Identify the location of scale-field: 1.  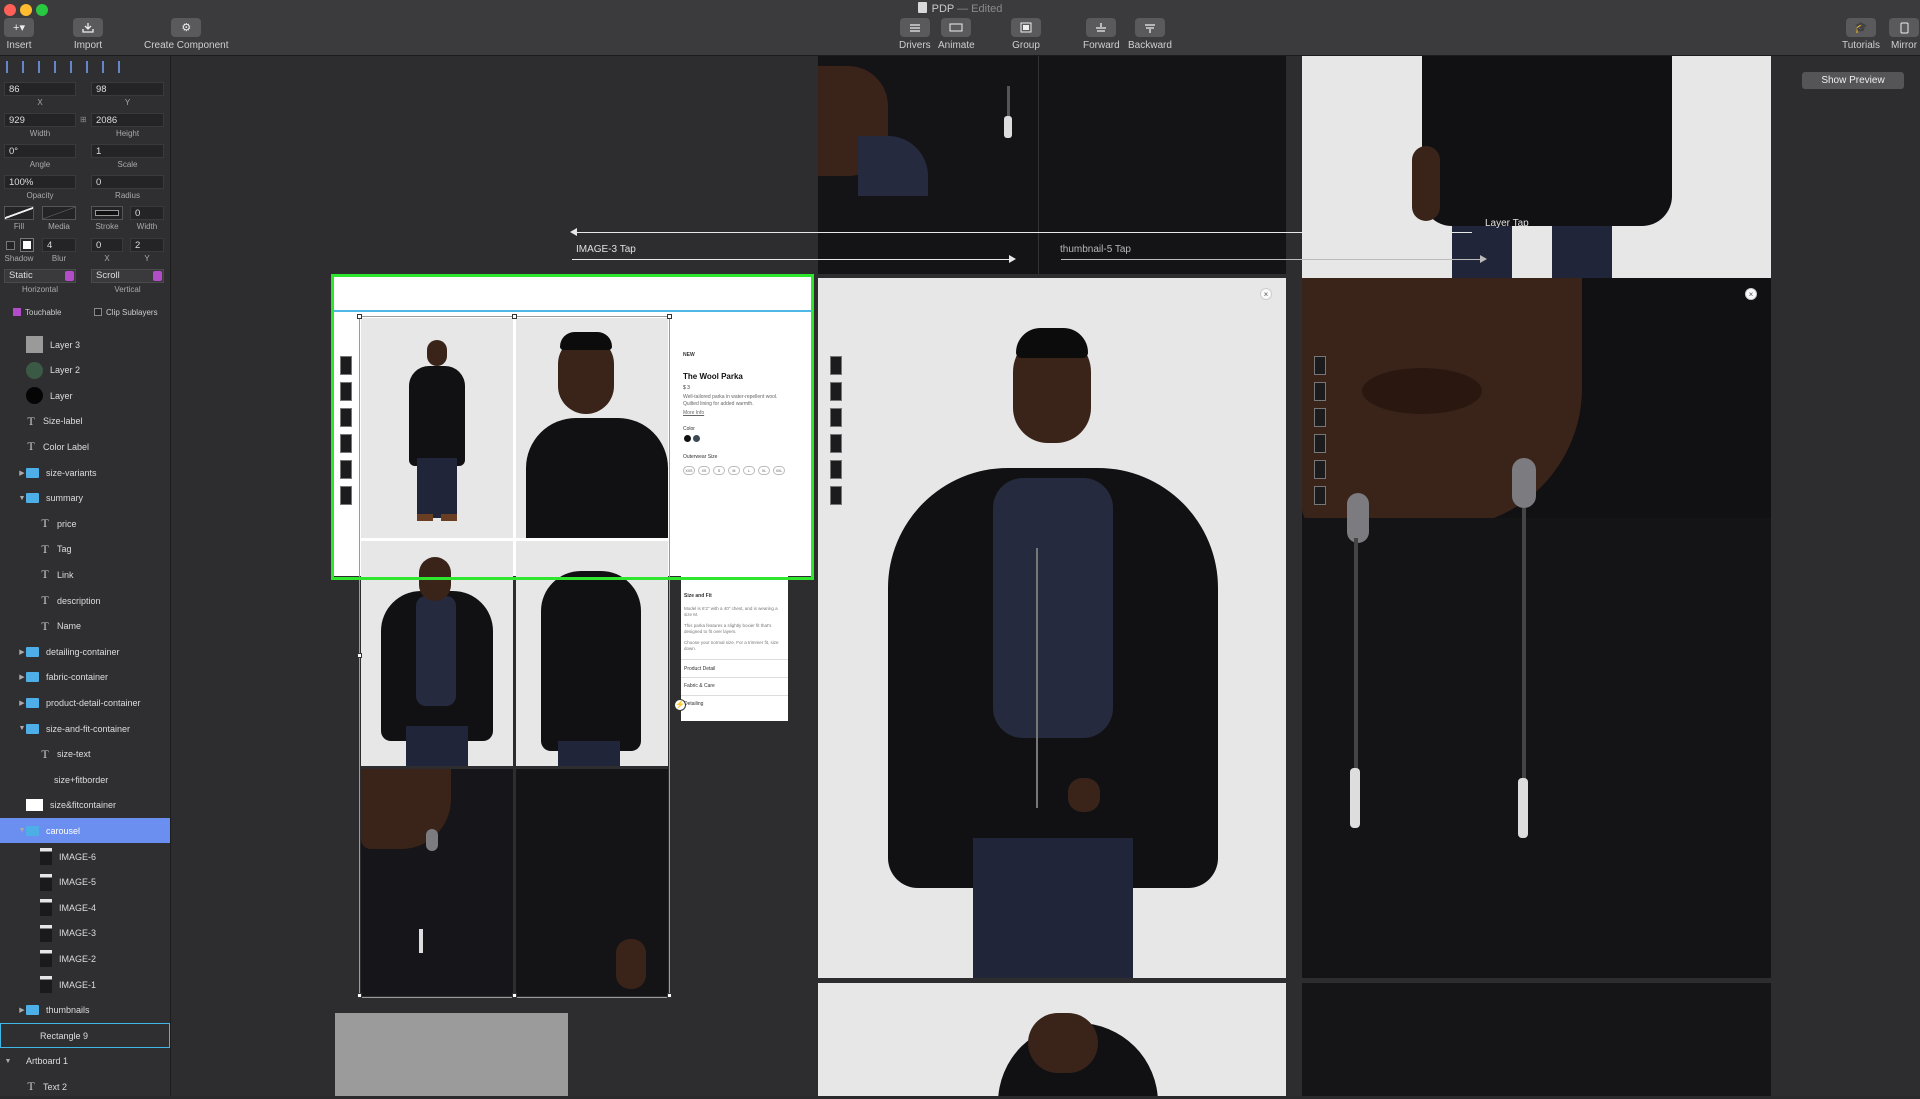
(127, 151).